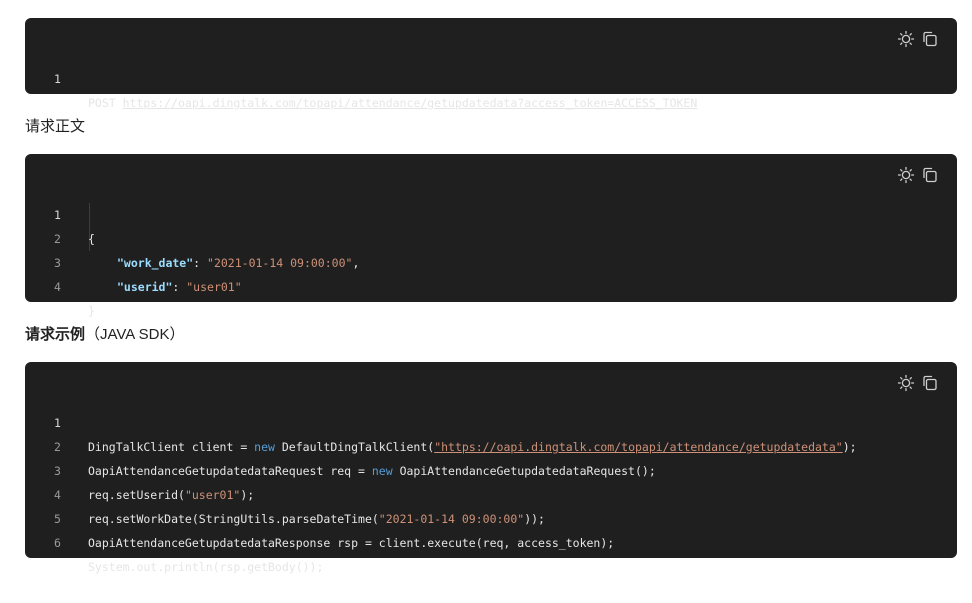  I want to click on code-line: 4 }, so click(60, 284).